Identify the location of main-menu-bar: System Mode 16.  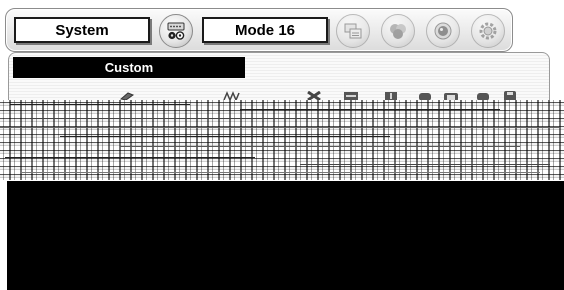
(259, 30).